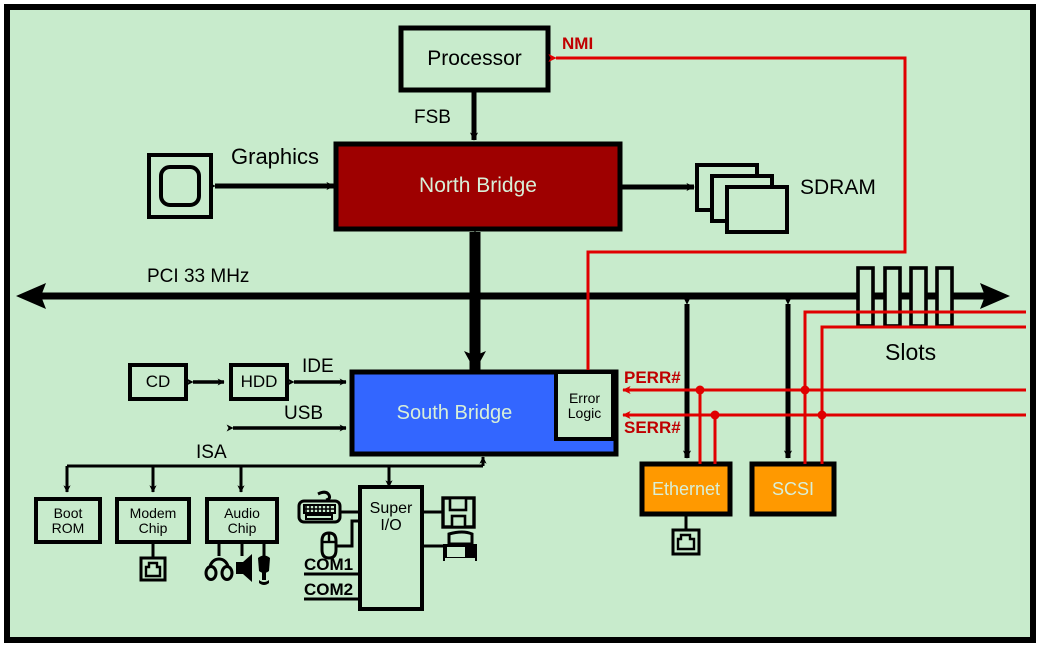 This screenshot has height=647, width=1040. I want to click on south-bridge-label: South Bridge, so click(454, 412).